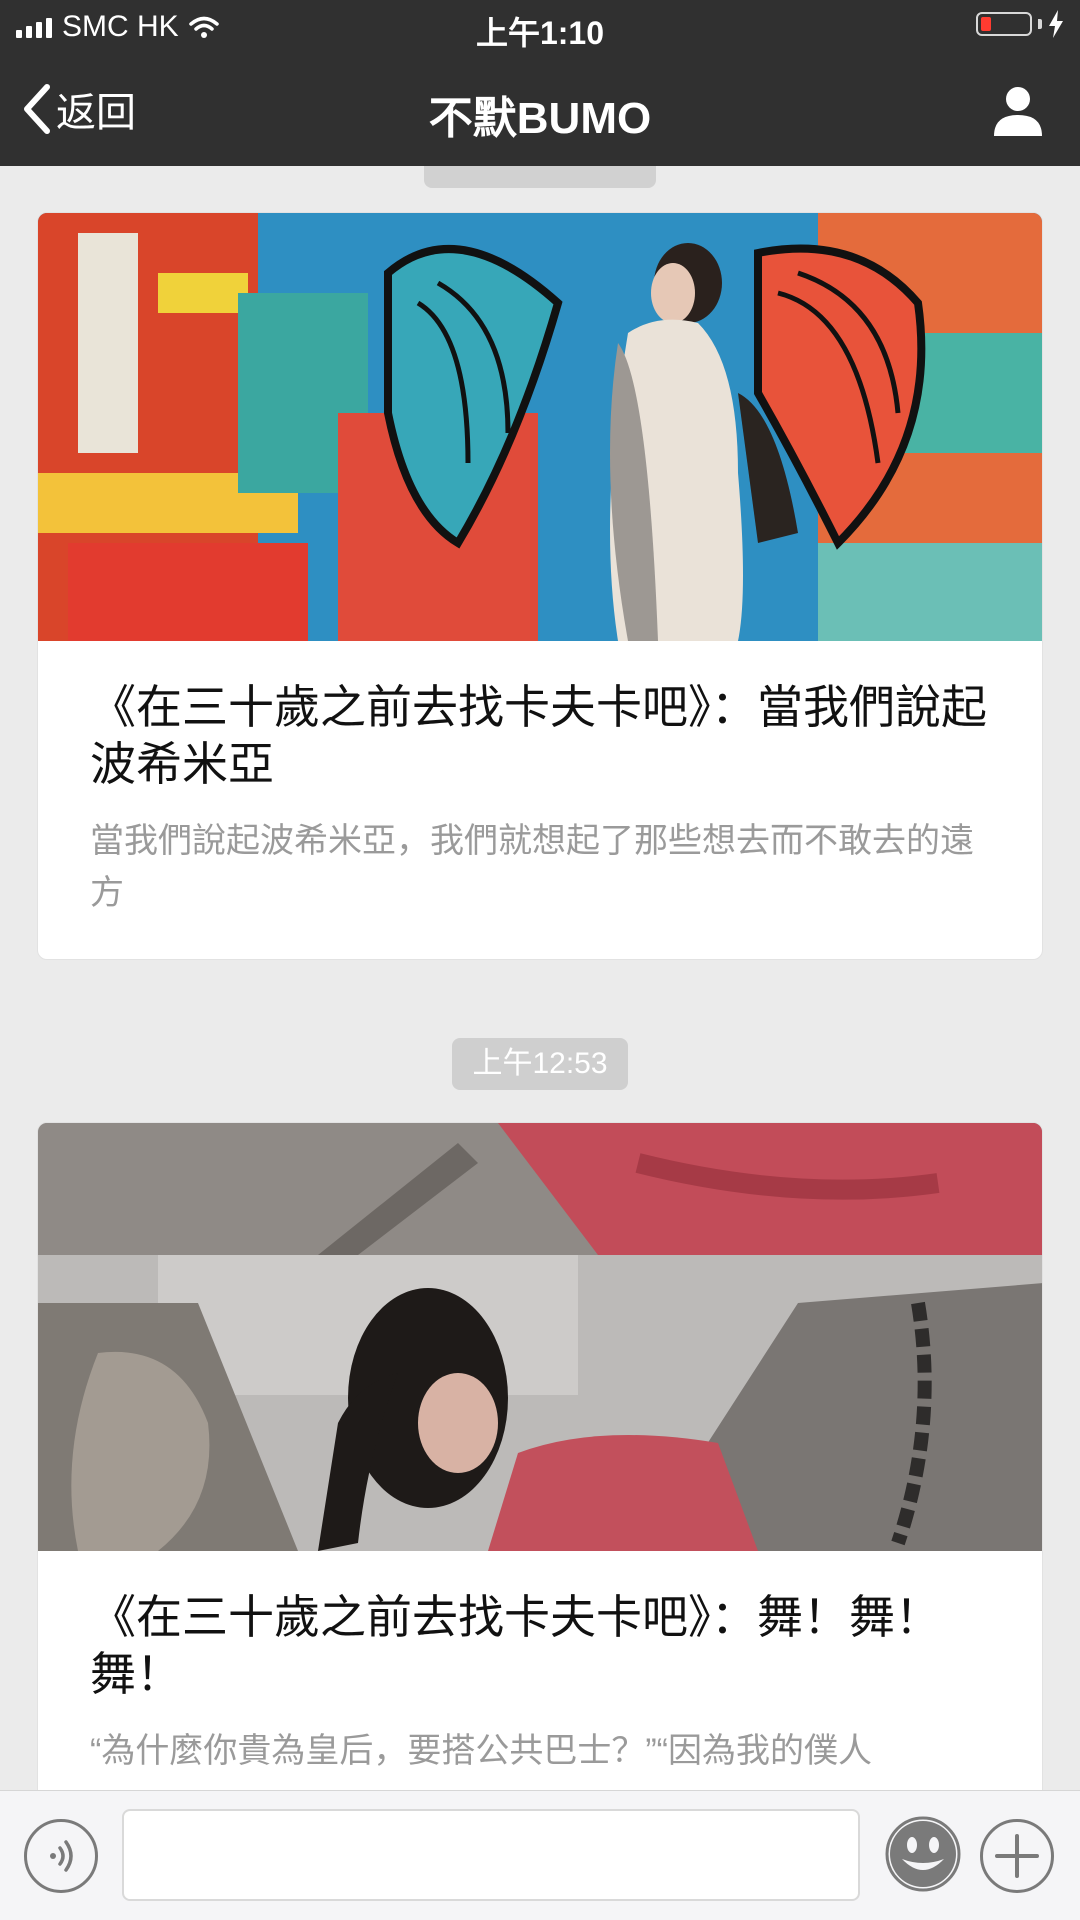 The width and height of the screenshot is (1080, 1920). Describe the element at coordinates (923, 1854) in the screenshot. I see `emoji-icon` at that location.